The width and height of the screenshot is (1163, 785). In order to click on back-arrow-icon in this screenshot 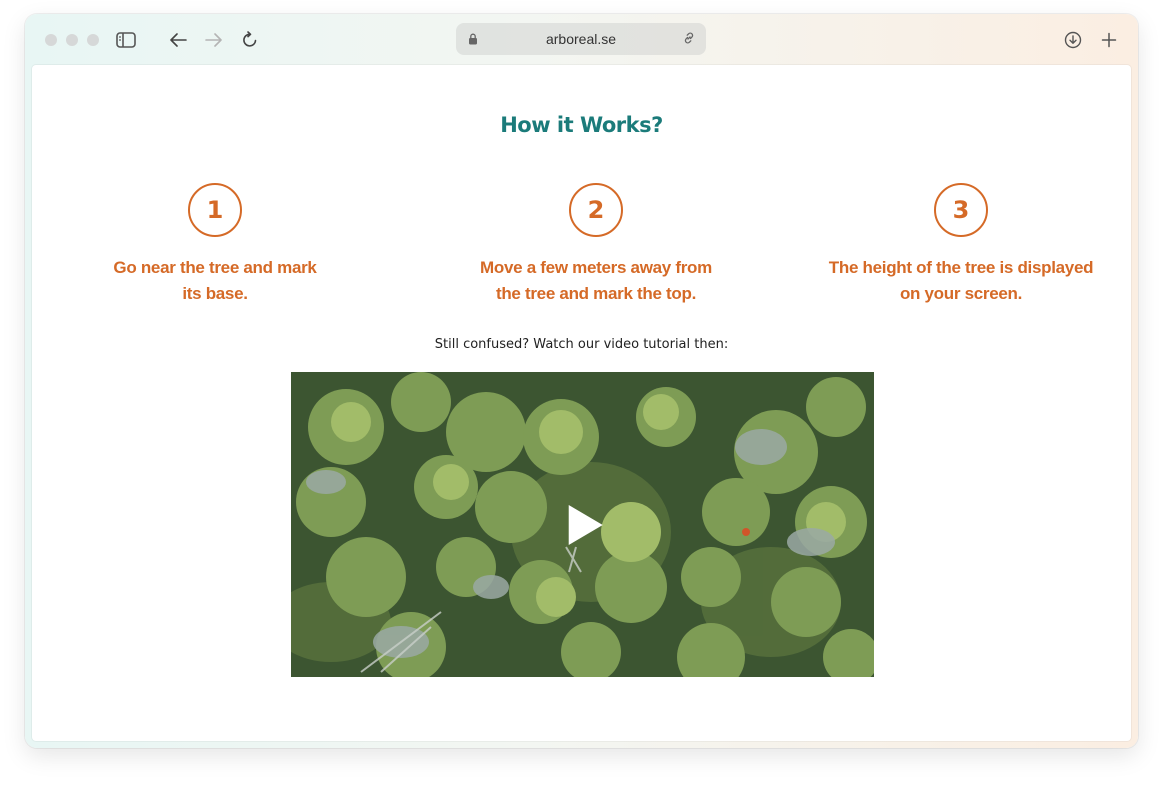, I will do `click(178, 40)`.